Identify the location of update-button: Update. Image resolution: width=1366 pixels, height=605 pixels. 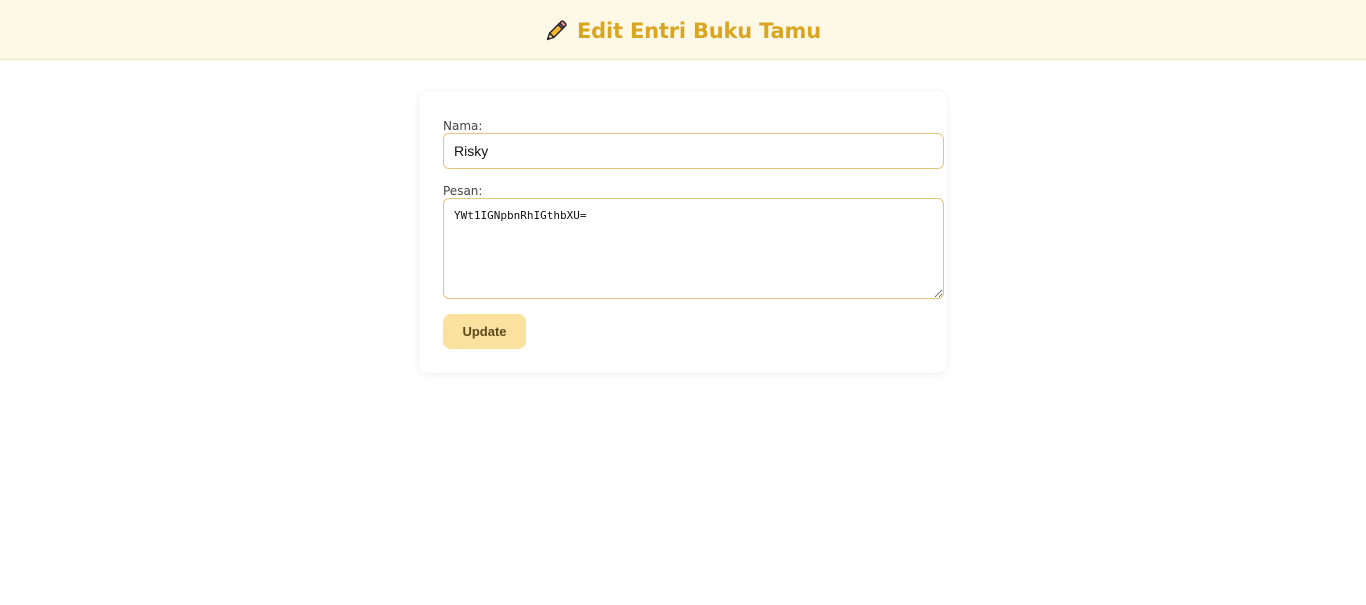
(484, 331).